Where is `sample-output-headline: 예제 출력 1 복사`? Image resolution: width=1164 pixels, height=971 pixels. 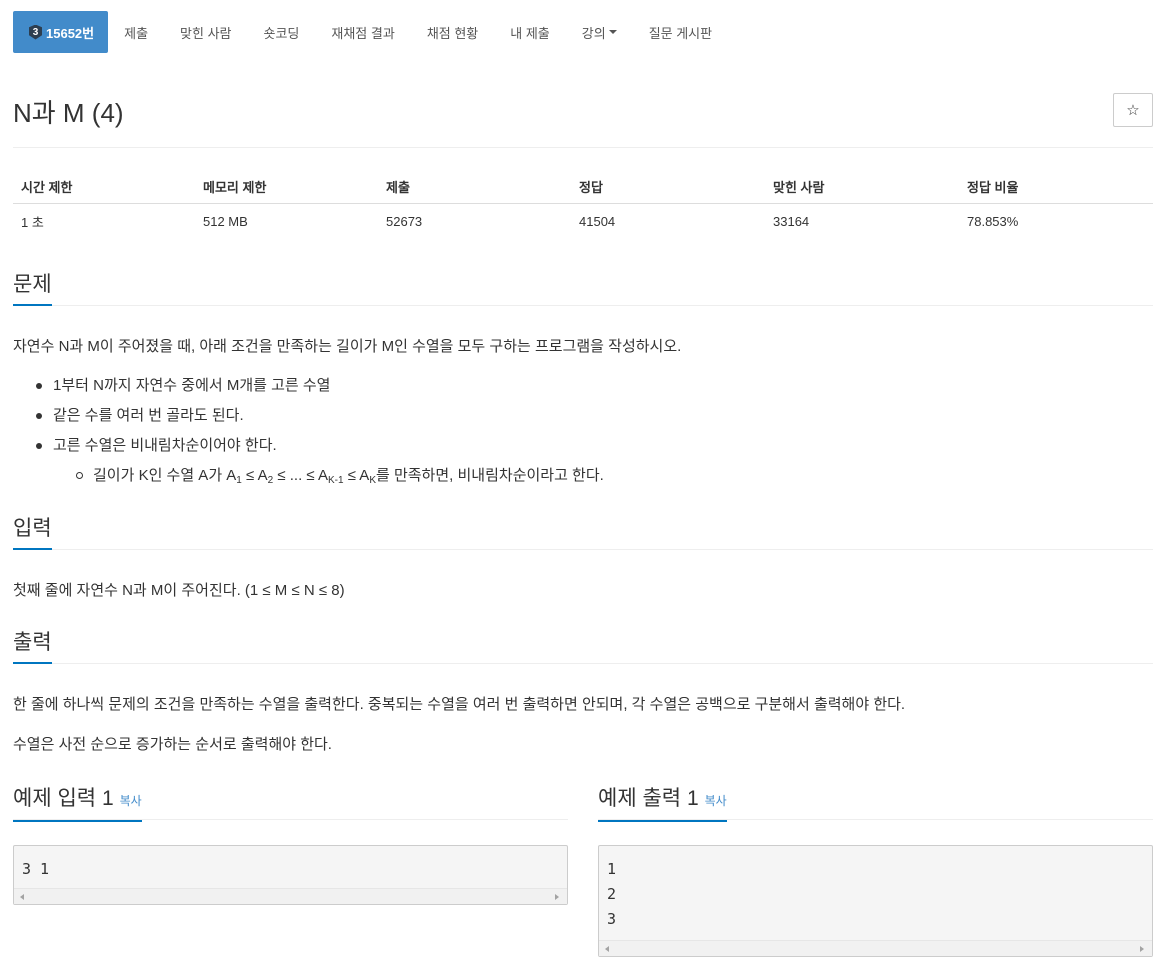
sample-output-headline: 예제 출력 1 복사 is located at coordinates (875, 804).